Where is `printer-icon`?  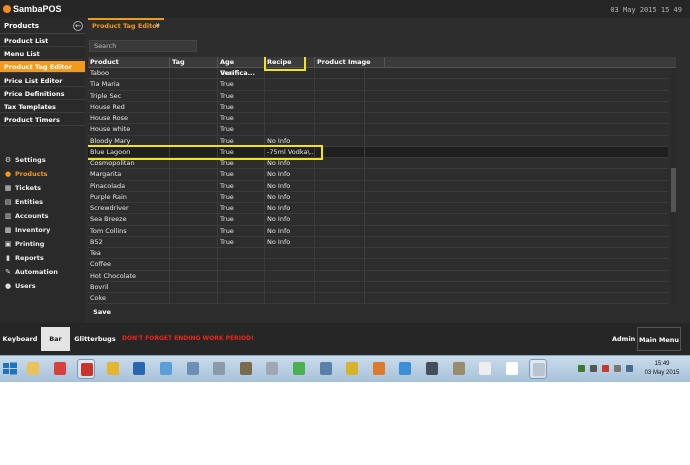 printer-icon is located at coordinates (272, 369).